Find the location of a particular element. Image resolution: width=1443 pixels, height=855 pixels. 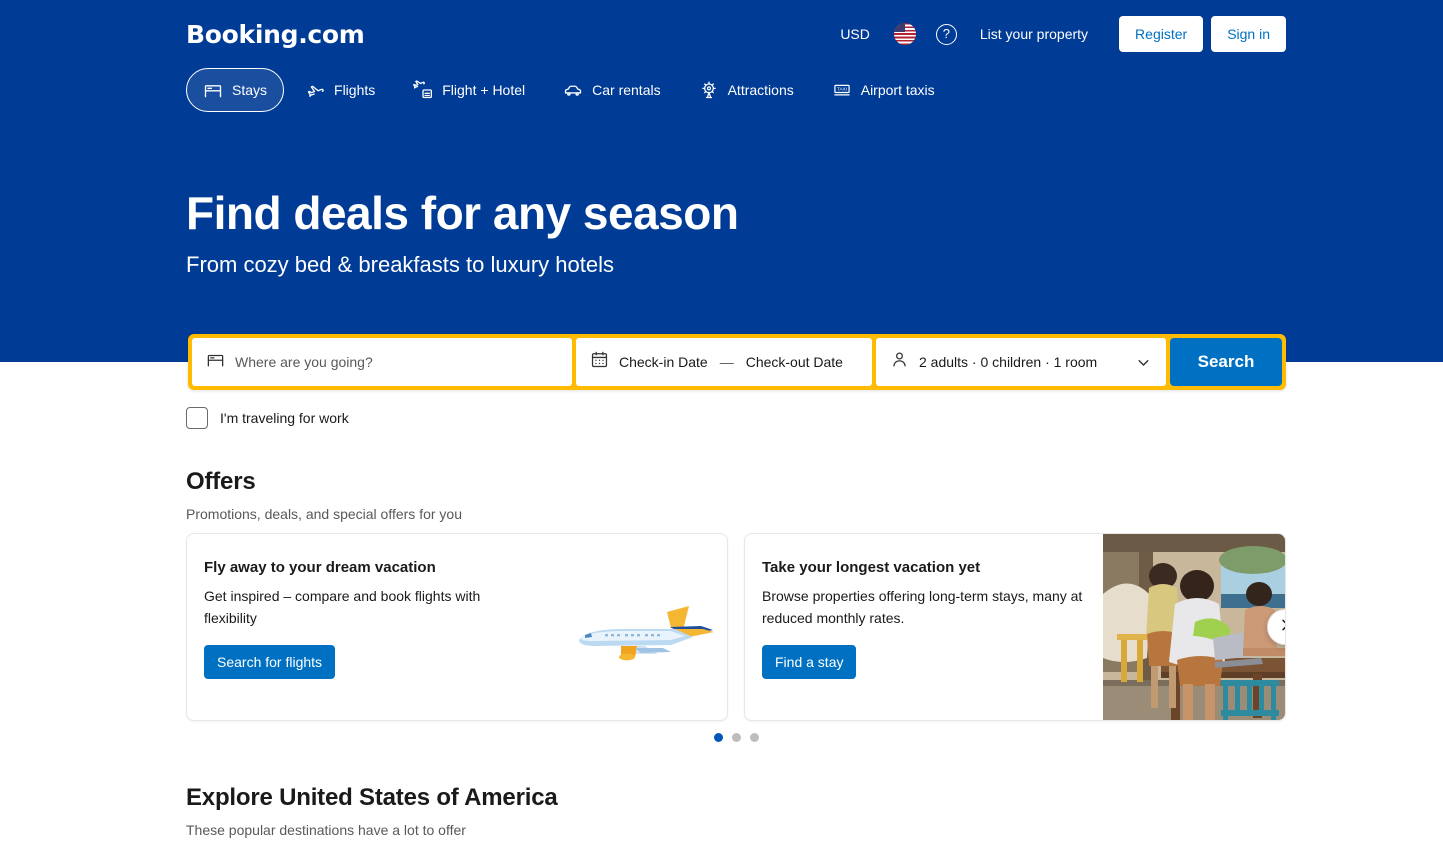

list-your-property-link: List your property is located at coordinates (1034, 34).